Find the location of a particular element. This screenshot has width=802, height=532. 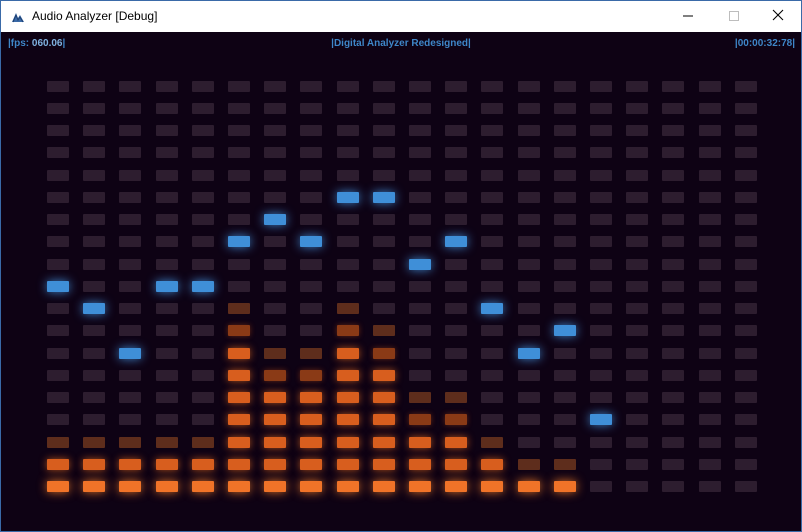

title-bar: Audio Analyzer [Debug] is located at coordinates (401, 16).